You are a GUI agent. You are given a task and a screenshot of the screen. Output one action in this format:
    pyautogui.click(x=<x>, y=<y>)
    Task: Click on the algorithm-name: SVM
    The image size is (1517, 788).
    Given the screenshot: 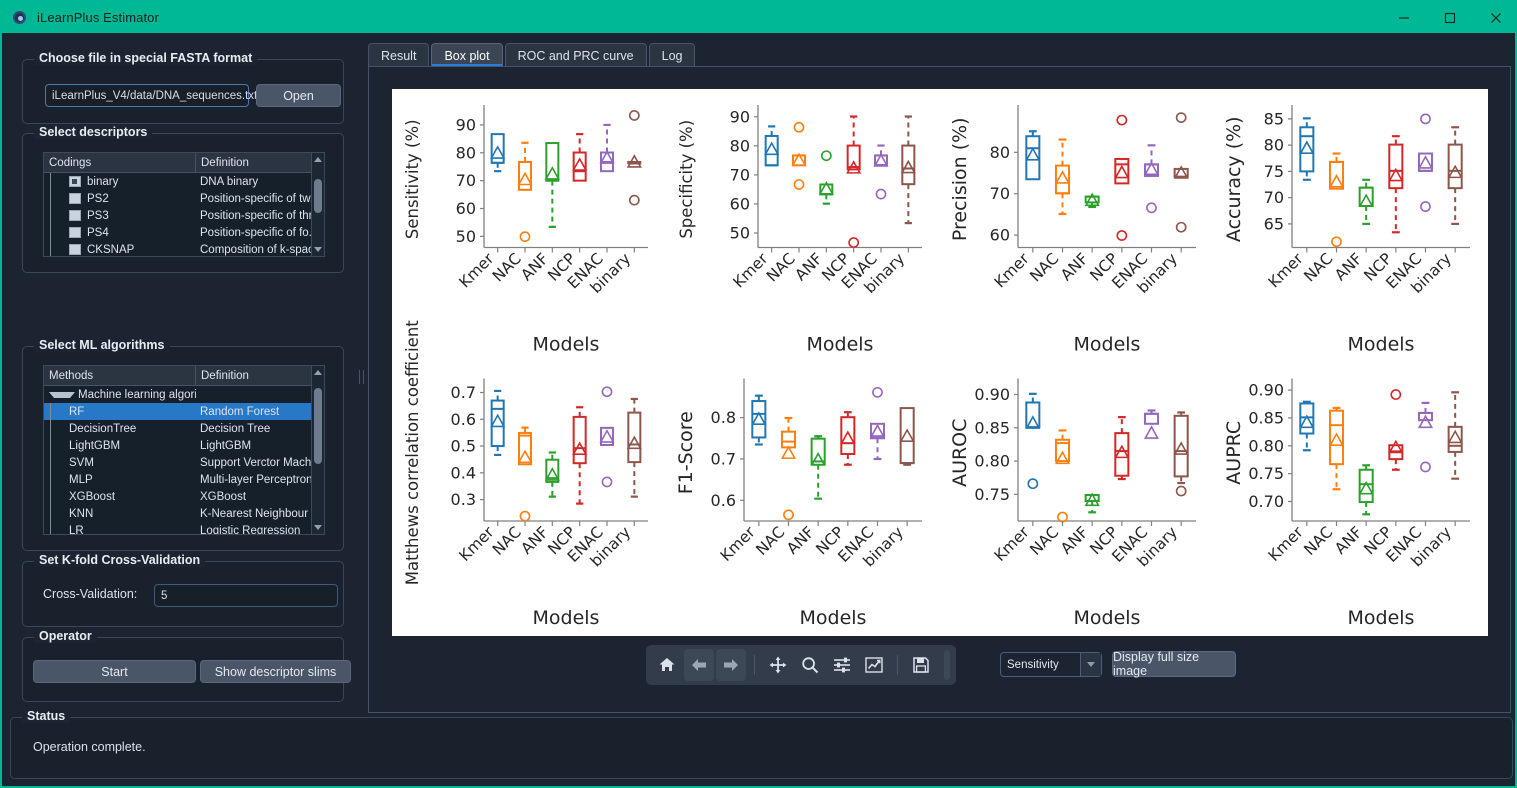 What is the action you would take?
    pyautogui.click(x=81, y=462)
    